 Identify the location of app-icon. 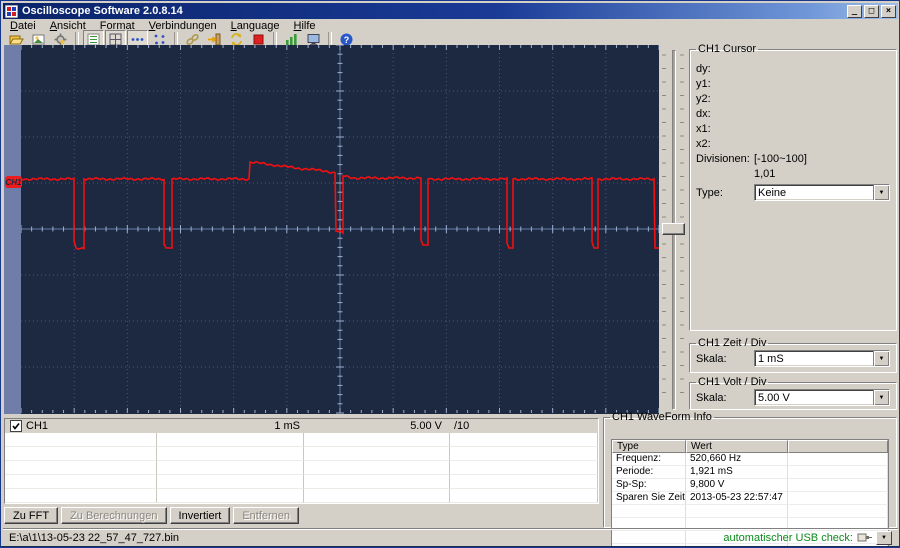
(11, 11).